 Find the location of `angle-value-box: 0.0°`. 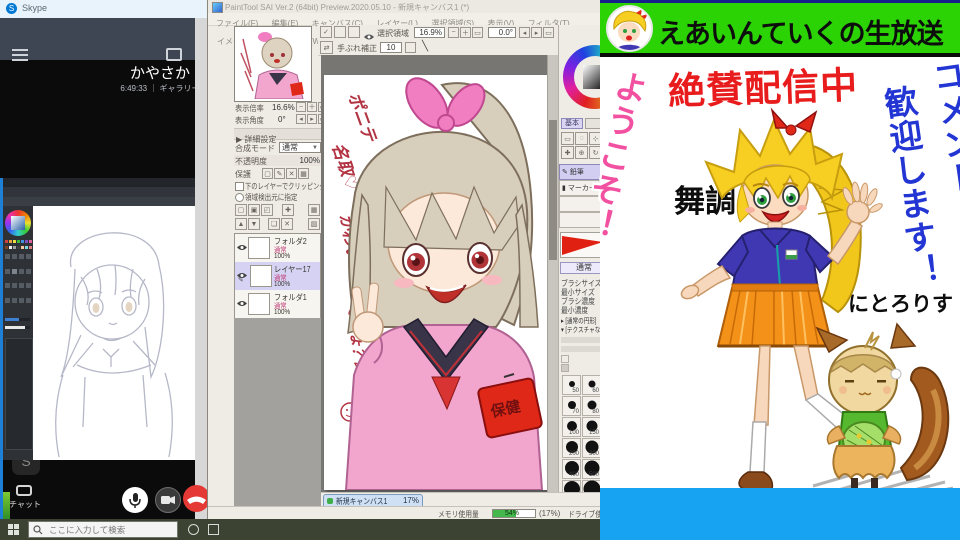

angle-value-box: 0.0° is located at coordinates (502, 32).